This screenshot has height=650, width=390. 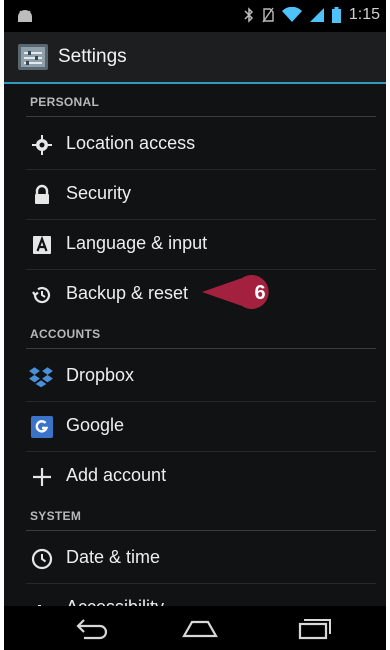 I want to click on settings-item-location-access: Location access, so click(x=201, y=145).